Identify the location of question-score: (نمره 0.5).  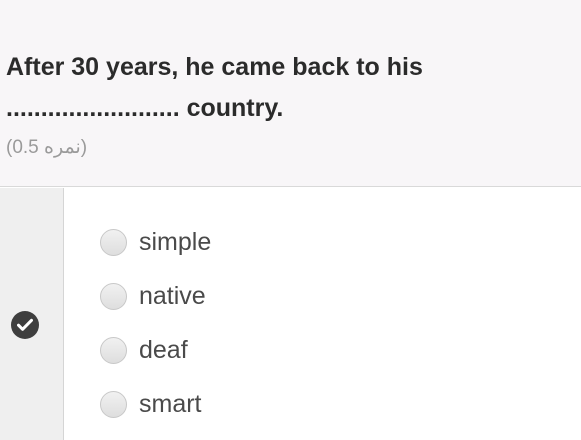
(47, 147).